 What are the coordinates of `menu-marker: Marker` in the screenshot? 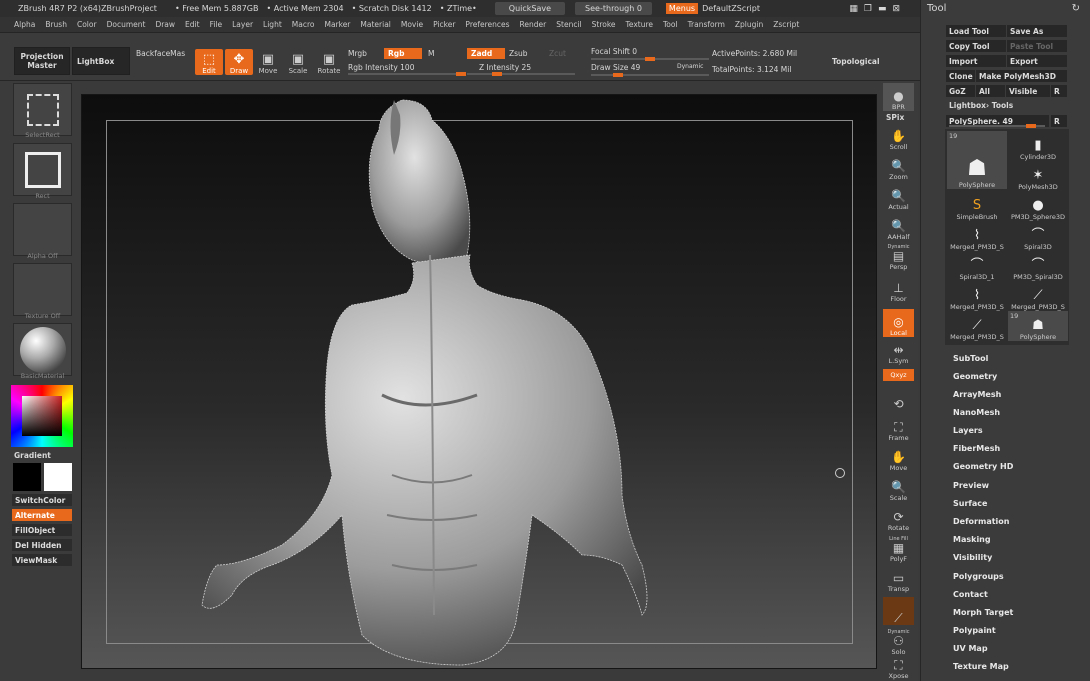 It's located at (337, 24).